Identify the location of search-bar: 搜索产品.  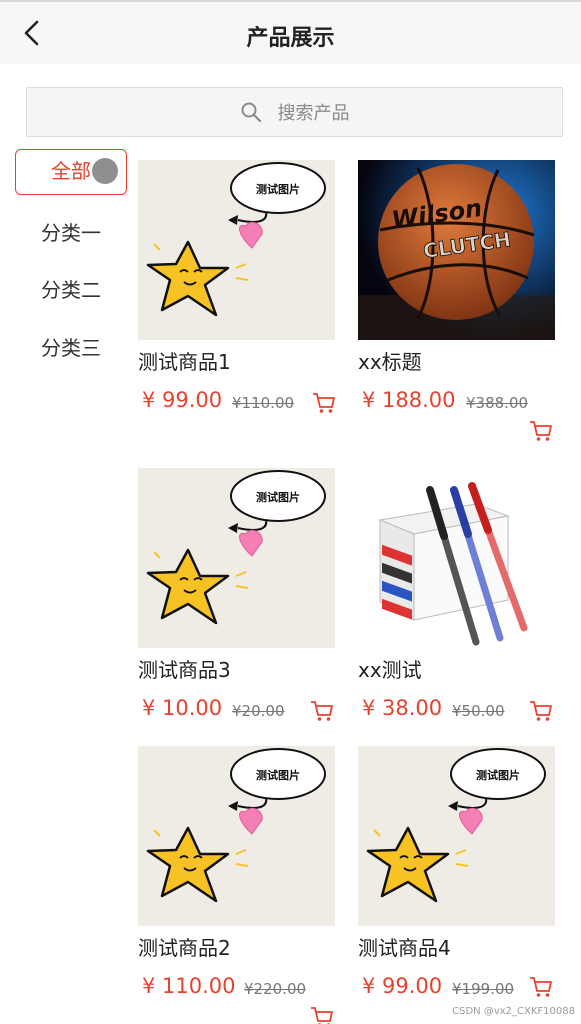
(294, 112).